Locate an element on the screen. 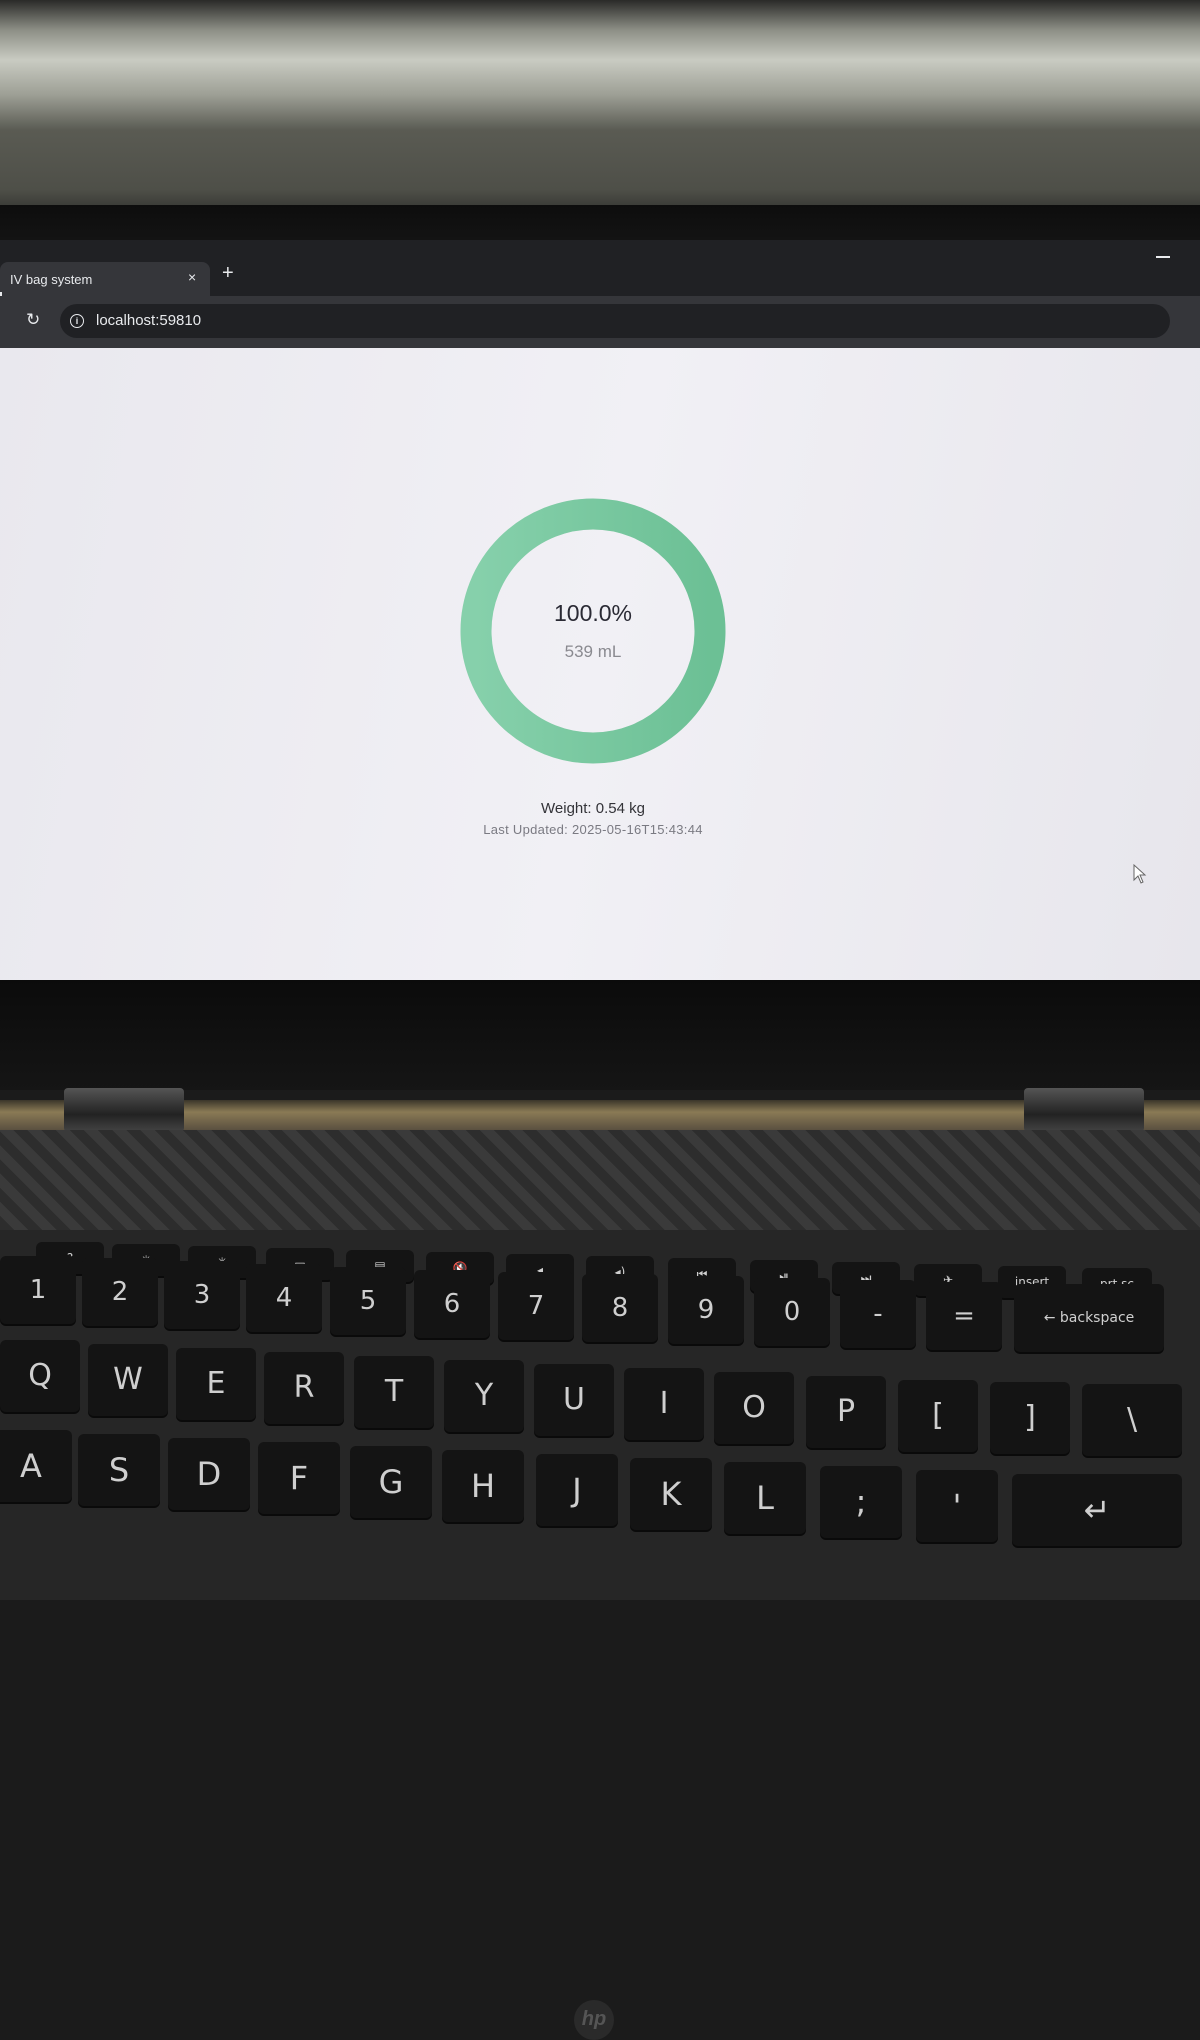 The width and height of the screenshot is (1200, 2040). keyboard-key: Q is located at coordinates (40, 1376).